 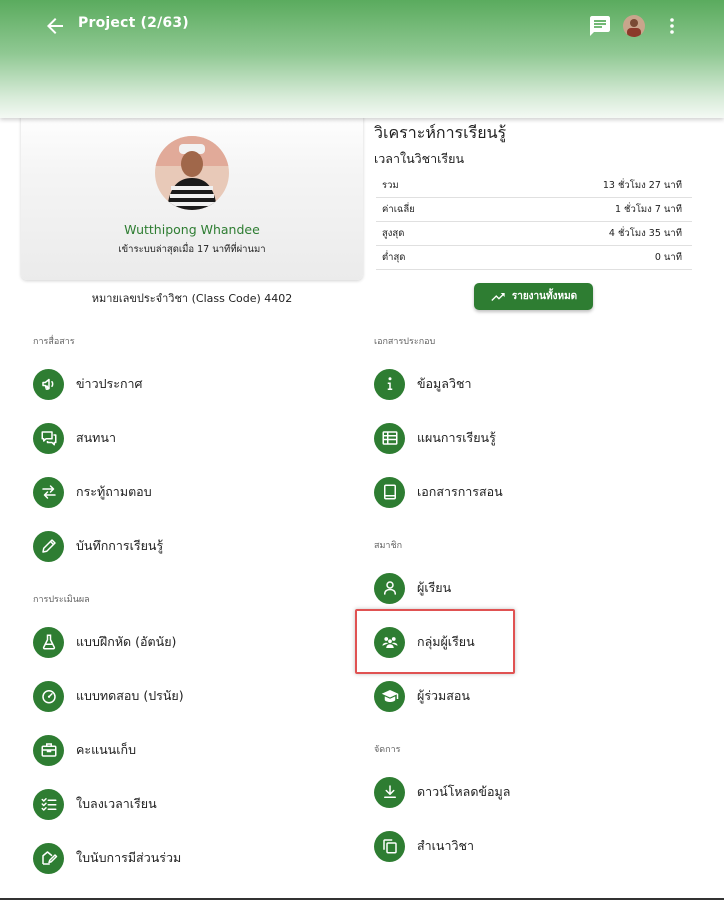 I want to click on menu-label: ข่าวประกาศ, so click(x=109, y=383).